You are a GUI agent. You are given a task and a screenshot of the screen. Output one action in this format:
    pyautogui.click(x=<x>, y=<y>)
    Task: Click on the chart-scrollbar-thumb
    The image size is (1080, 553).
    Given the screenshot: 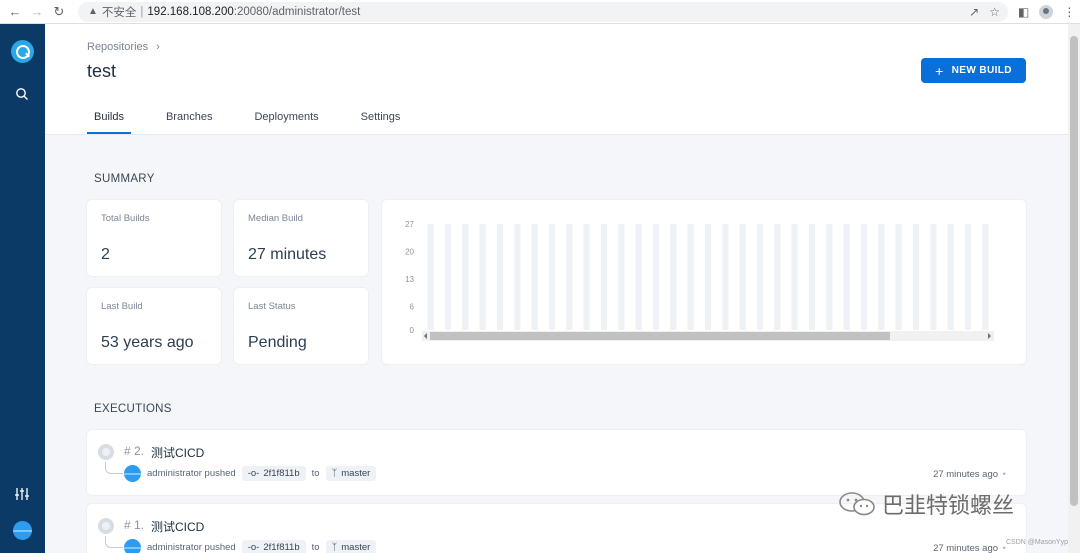 What is the action you would take?
    pyautogui.click(x=660, y=336)
    